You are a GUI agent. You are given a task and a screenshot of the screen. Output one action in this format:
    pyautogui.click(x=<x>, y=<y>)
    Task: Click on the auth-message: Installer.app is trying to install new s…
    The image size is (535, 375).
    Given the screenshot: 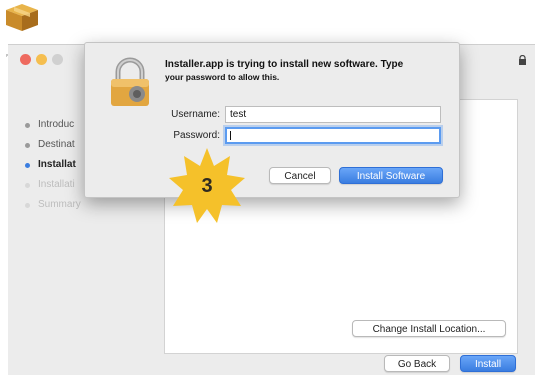 What is the action you would take?
    pyautogui.click(x=310, y=71)
    